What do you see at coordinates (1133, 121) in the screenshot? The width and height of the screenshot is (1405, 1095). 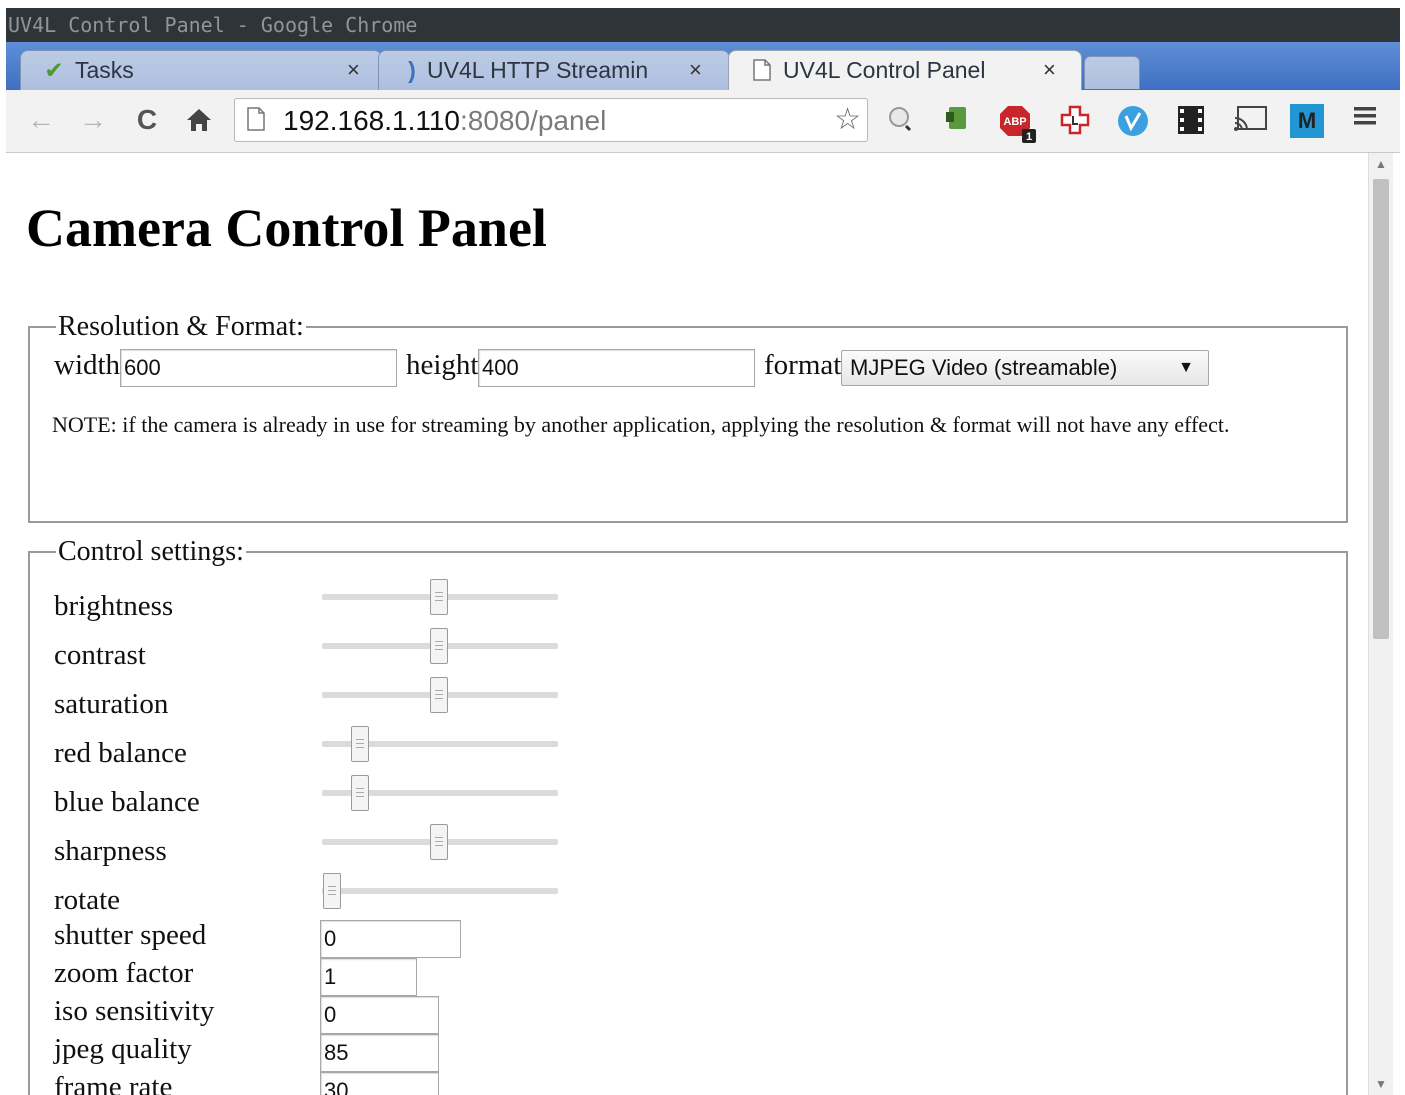 I see `vimeo-ext-icon` at bounding box center [1133, 121].